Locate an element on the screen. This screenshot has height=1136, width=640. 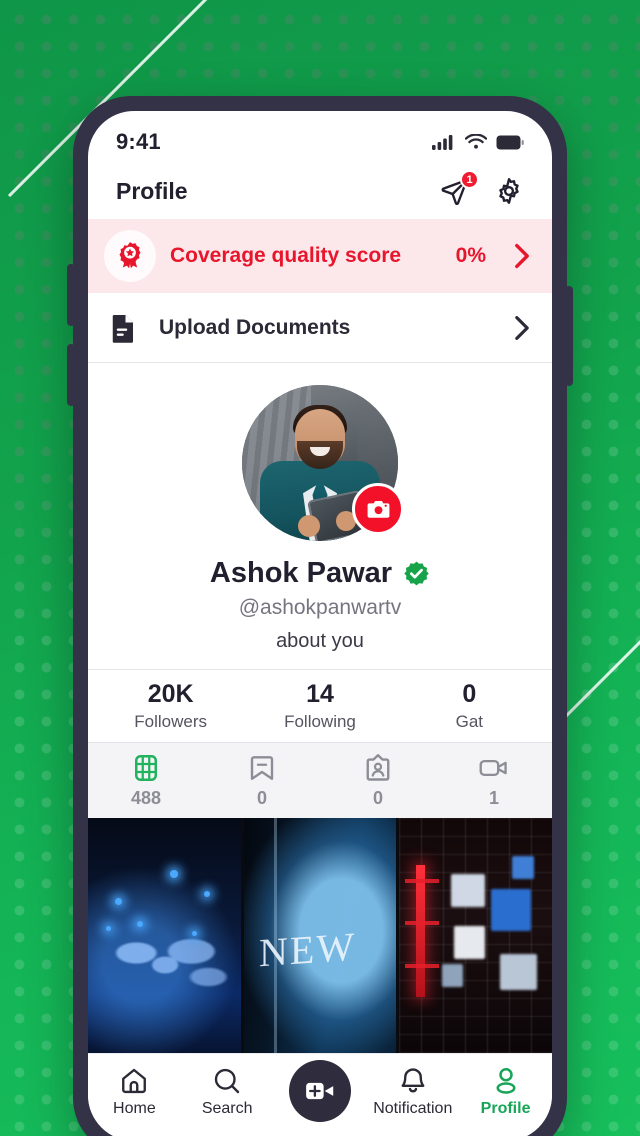
page-header: Profile 1 is located at coordinates (320, 191).